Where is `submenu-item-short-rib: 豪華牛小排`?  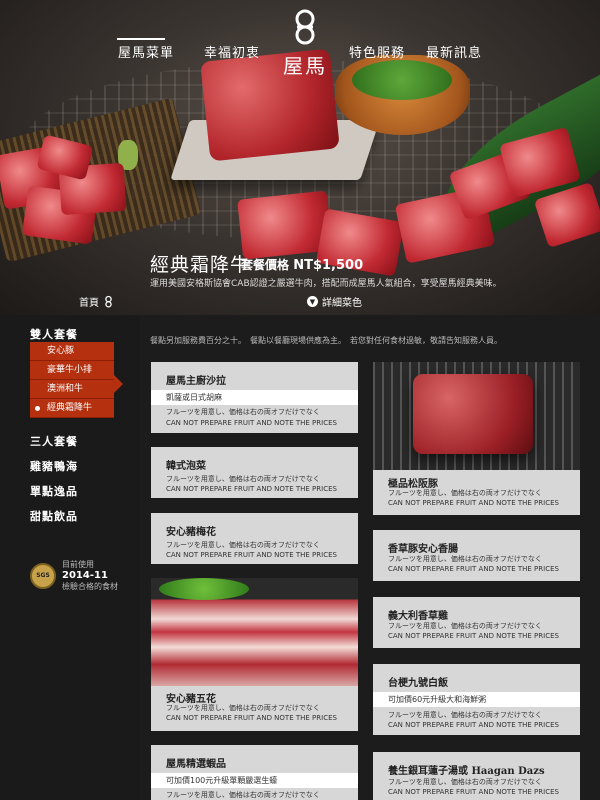 submenu-item-short-rib: 豪華牛小排 is located at coordinates (72, 370).